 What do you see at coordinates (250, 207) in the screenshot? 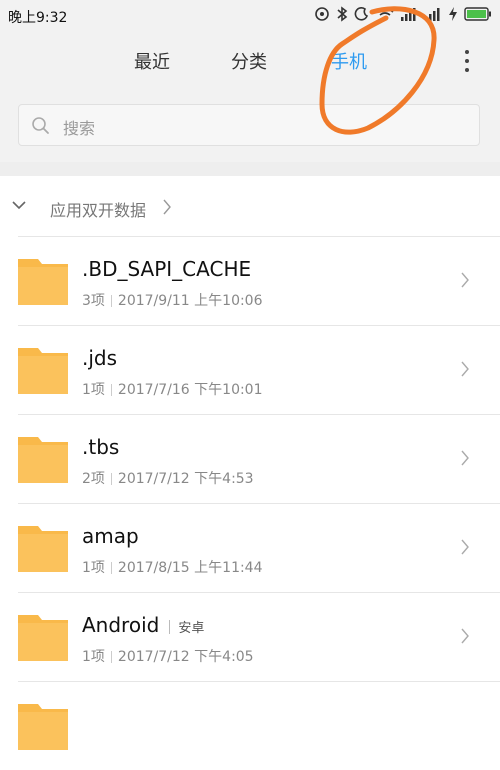
I see `app-clone-data-section: 应用双开数据` at bounding box center [250, 207].